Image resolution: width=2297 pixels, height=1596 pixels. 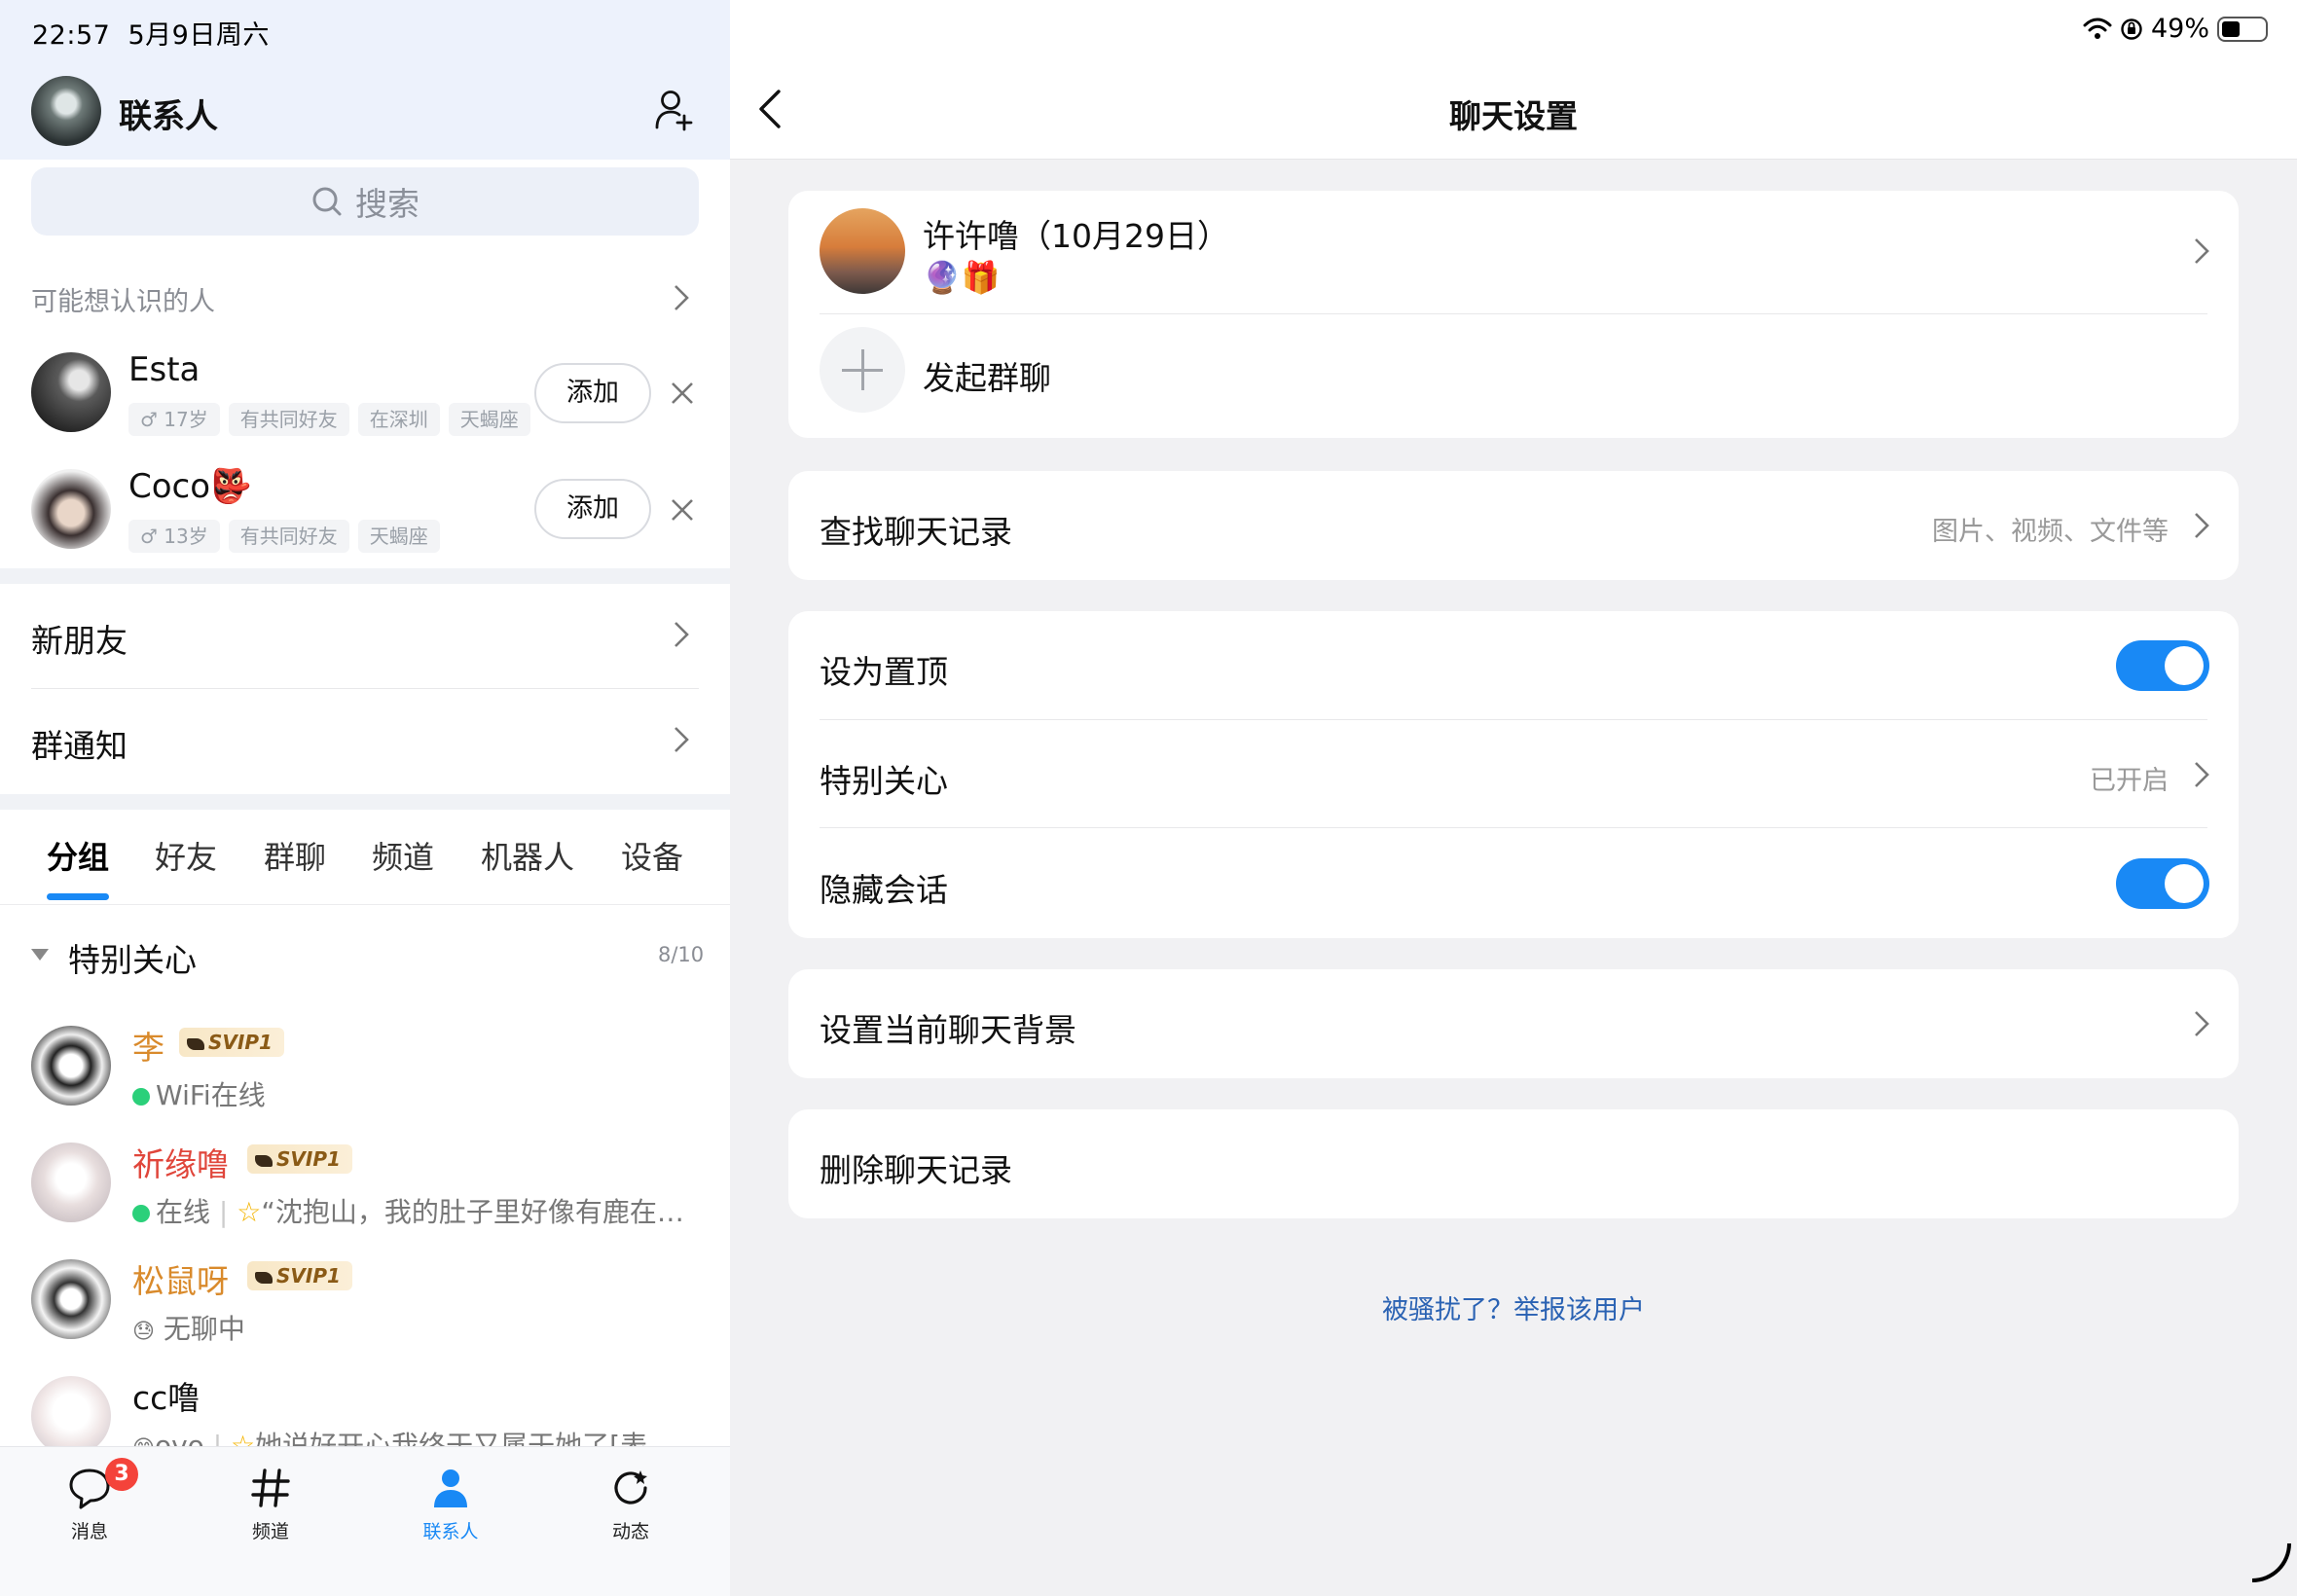 I want to click on friend-card: 许许噜（10月29日） 🔮🎁 发起群聊, so click(x=1513, y=314).